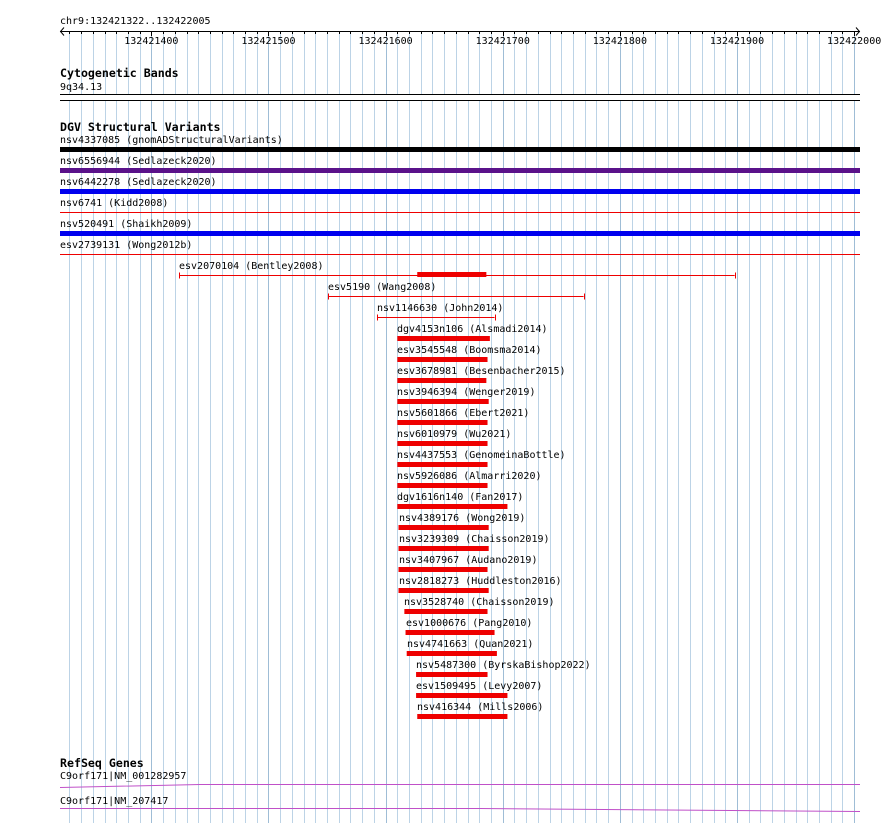 The image size is (890, 823). I want to click on refseq-transcript-list: C9orf171|NM_001282957 C9orf171|NM_207417, so click(460, 791).